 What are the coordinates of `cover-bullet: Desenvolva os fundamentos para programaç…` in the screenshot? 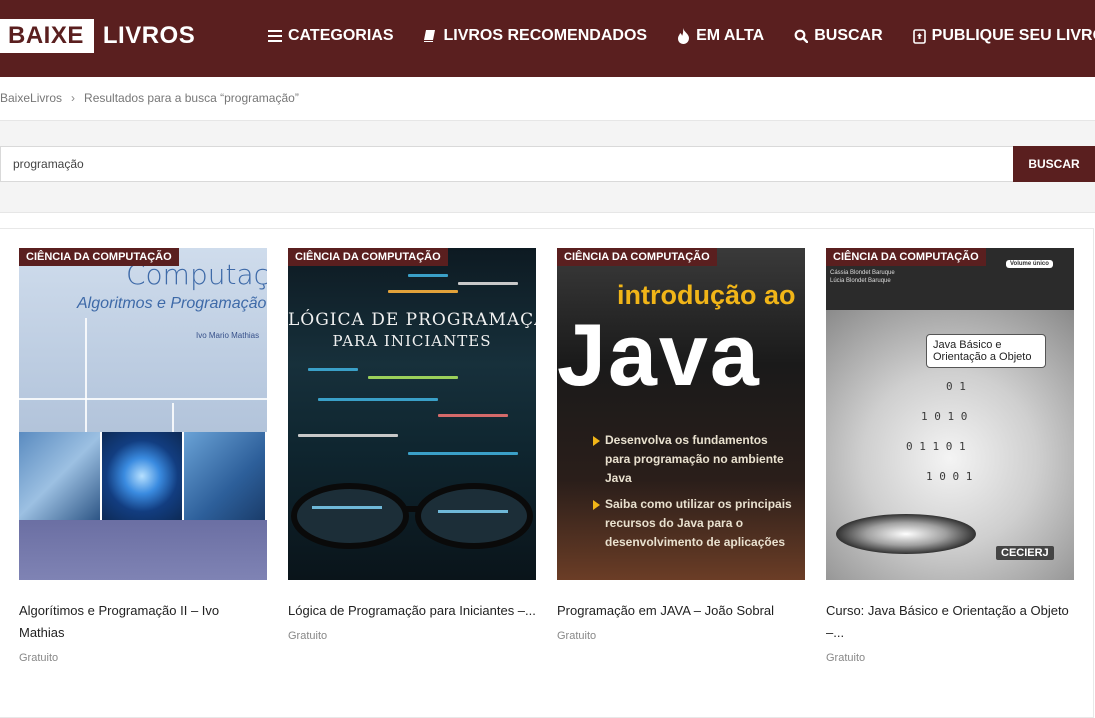 It's located at (694, 459).